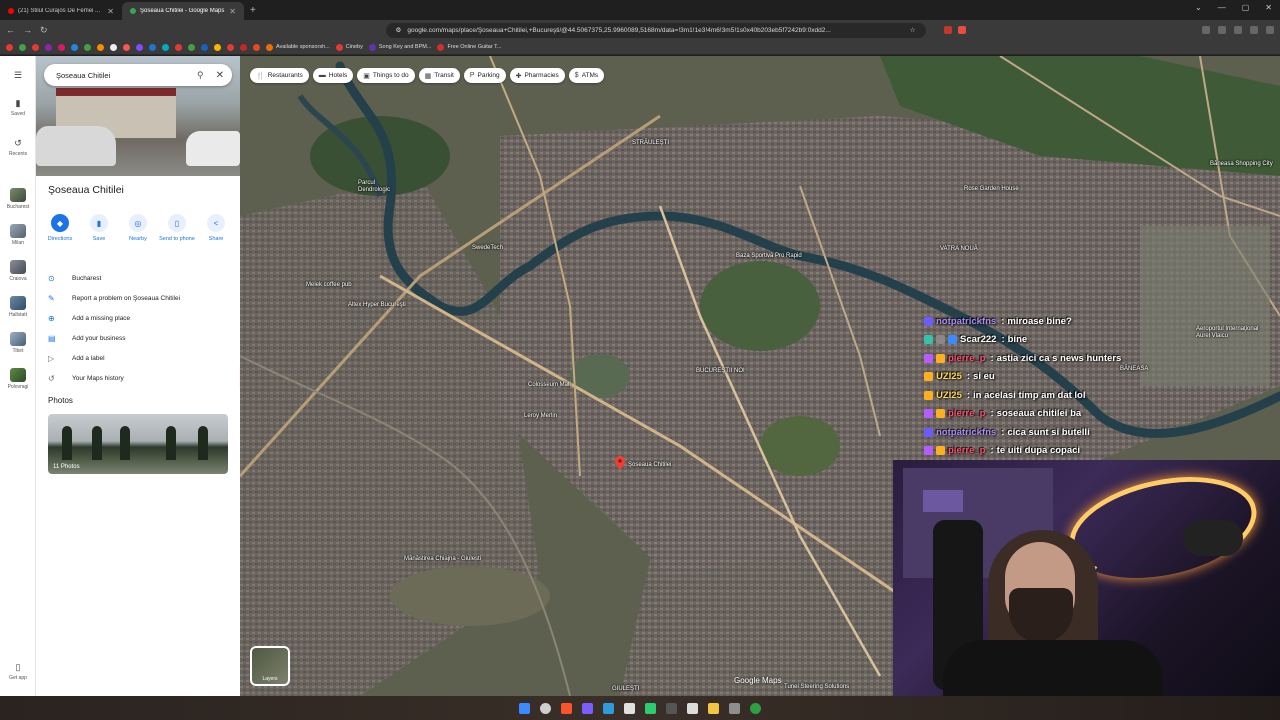 This screenshot has height=720, width=1280. What do you see at coordinates (537, 75) in the screenshot?
I see `chip-pharmacies: ✚ Pharmacies` at bounding box center [537, 75].